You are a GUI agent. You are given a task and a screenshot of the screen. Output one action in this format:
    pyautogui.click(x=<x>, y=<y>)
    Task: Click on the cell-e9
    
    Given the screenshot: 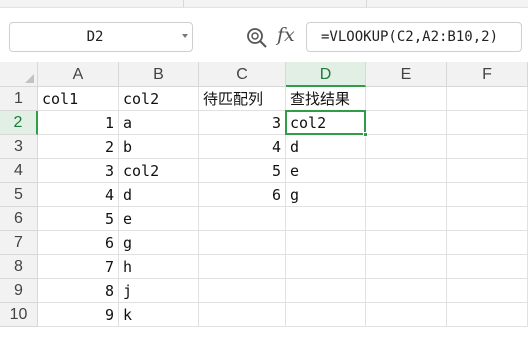 What is the action you would take?
    pyautogui.click(x=406, y=291)
    